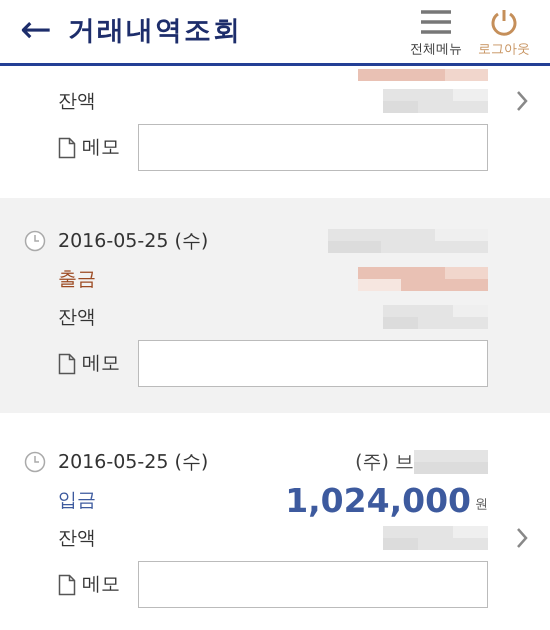 This screenshot has height=630, width=550. What do you see at coordinates (77, 279) in the screenshot?
I see `transaction-type: 출금` at bounding box center [77, 279].